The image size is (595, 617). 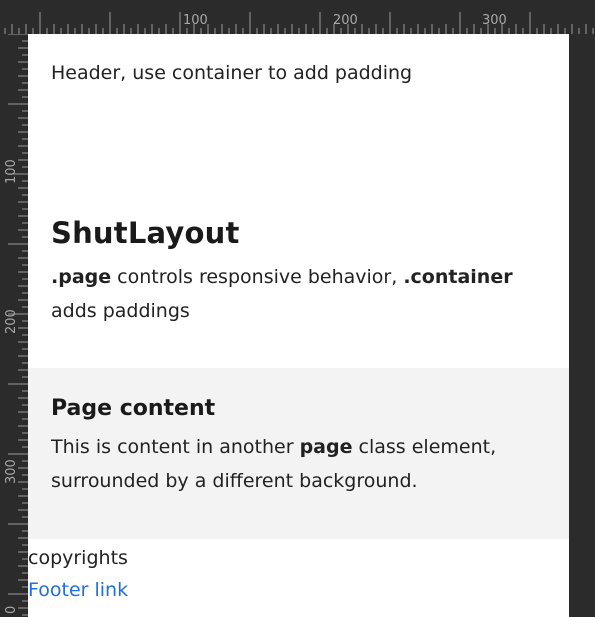 What do you see at coordinates (326, 447) in the screenshot?
I see `content-bold-word: page` at bounding box center [326, 447].